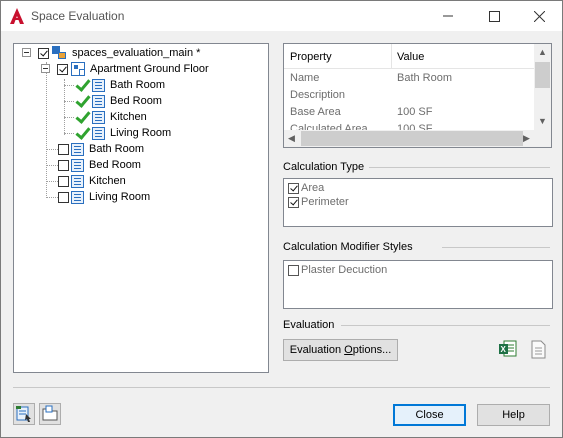 The height and width of the screenshot is (438, 563). What do you see at coordinates (418, 202) in the screenshot?
I see `calculation-type-list: Area Perimeter` at bounding box center [418, 202].